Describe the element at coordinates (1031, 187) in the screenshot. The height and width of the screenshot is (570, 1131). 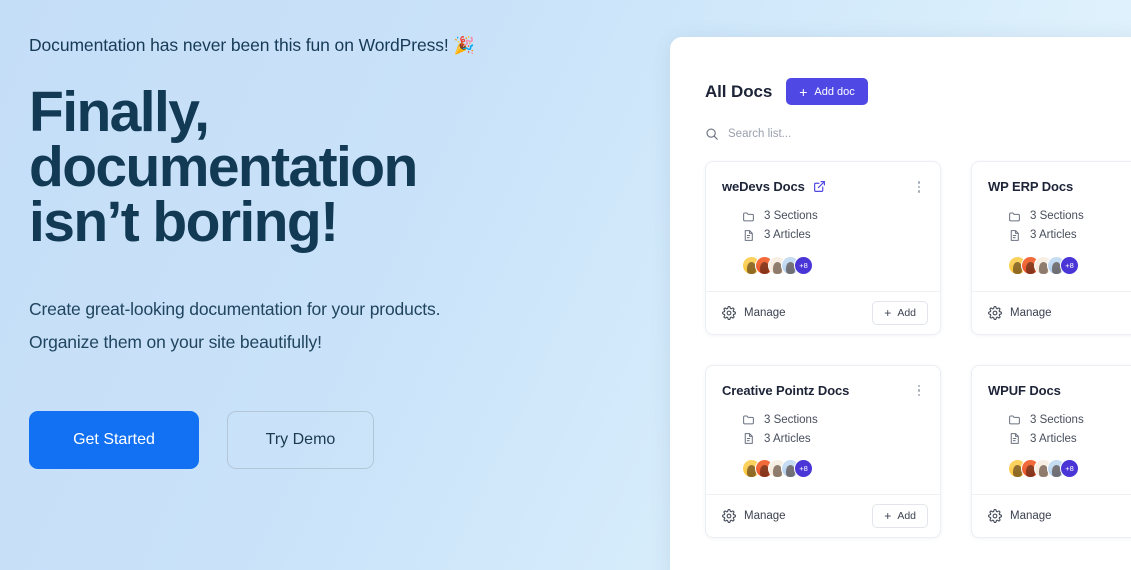
I see `card-title: WP ERP Docs` at that location.